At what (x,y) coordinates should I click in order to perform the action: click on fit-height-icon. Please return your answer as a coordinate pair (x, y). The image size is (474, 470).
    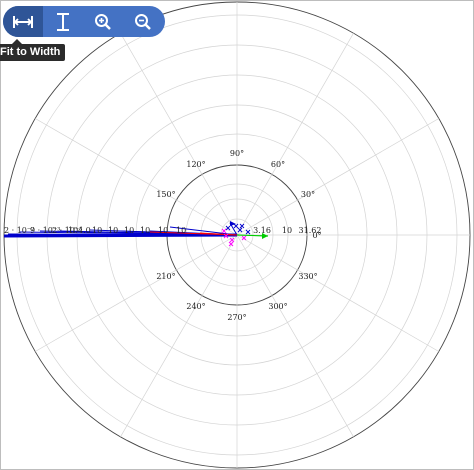
    Looking at the image, I should click on (63, 21).